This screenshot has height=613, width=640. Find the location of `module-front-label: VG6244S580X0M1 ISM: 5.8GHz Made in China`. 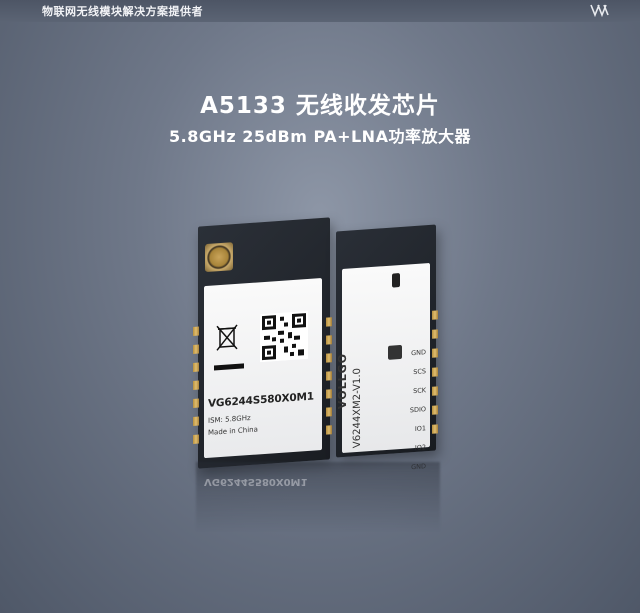

module-front-label: VG6244S580X0M1 ISM: 5.8GHz Made in China is located at coordinates (263, 368).